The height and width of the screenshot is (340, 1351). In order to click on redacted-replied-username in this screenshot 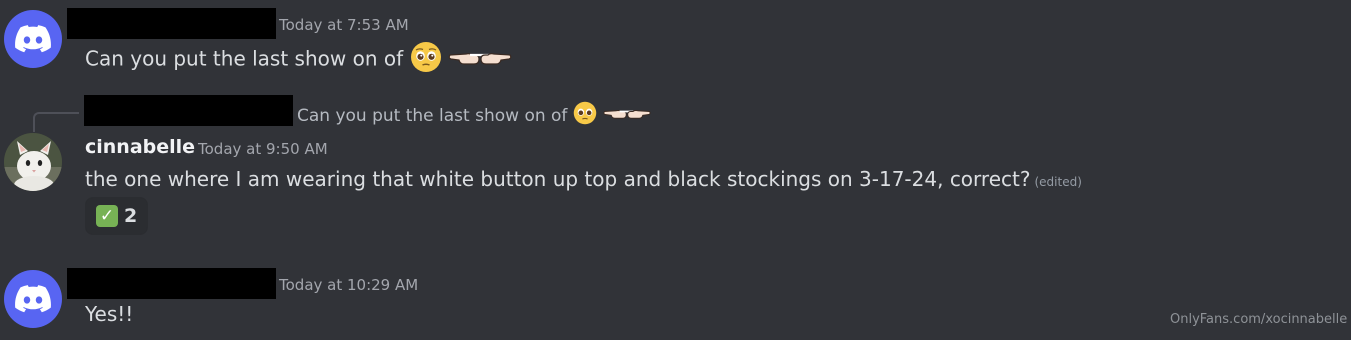, I will do `click(188, 110)`.